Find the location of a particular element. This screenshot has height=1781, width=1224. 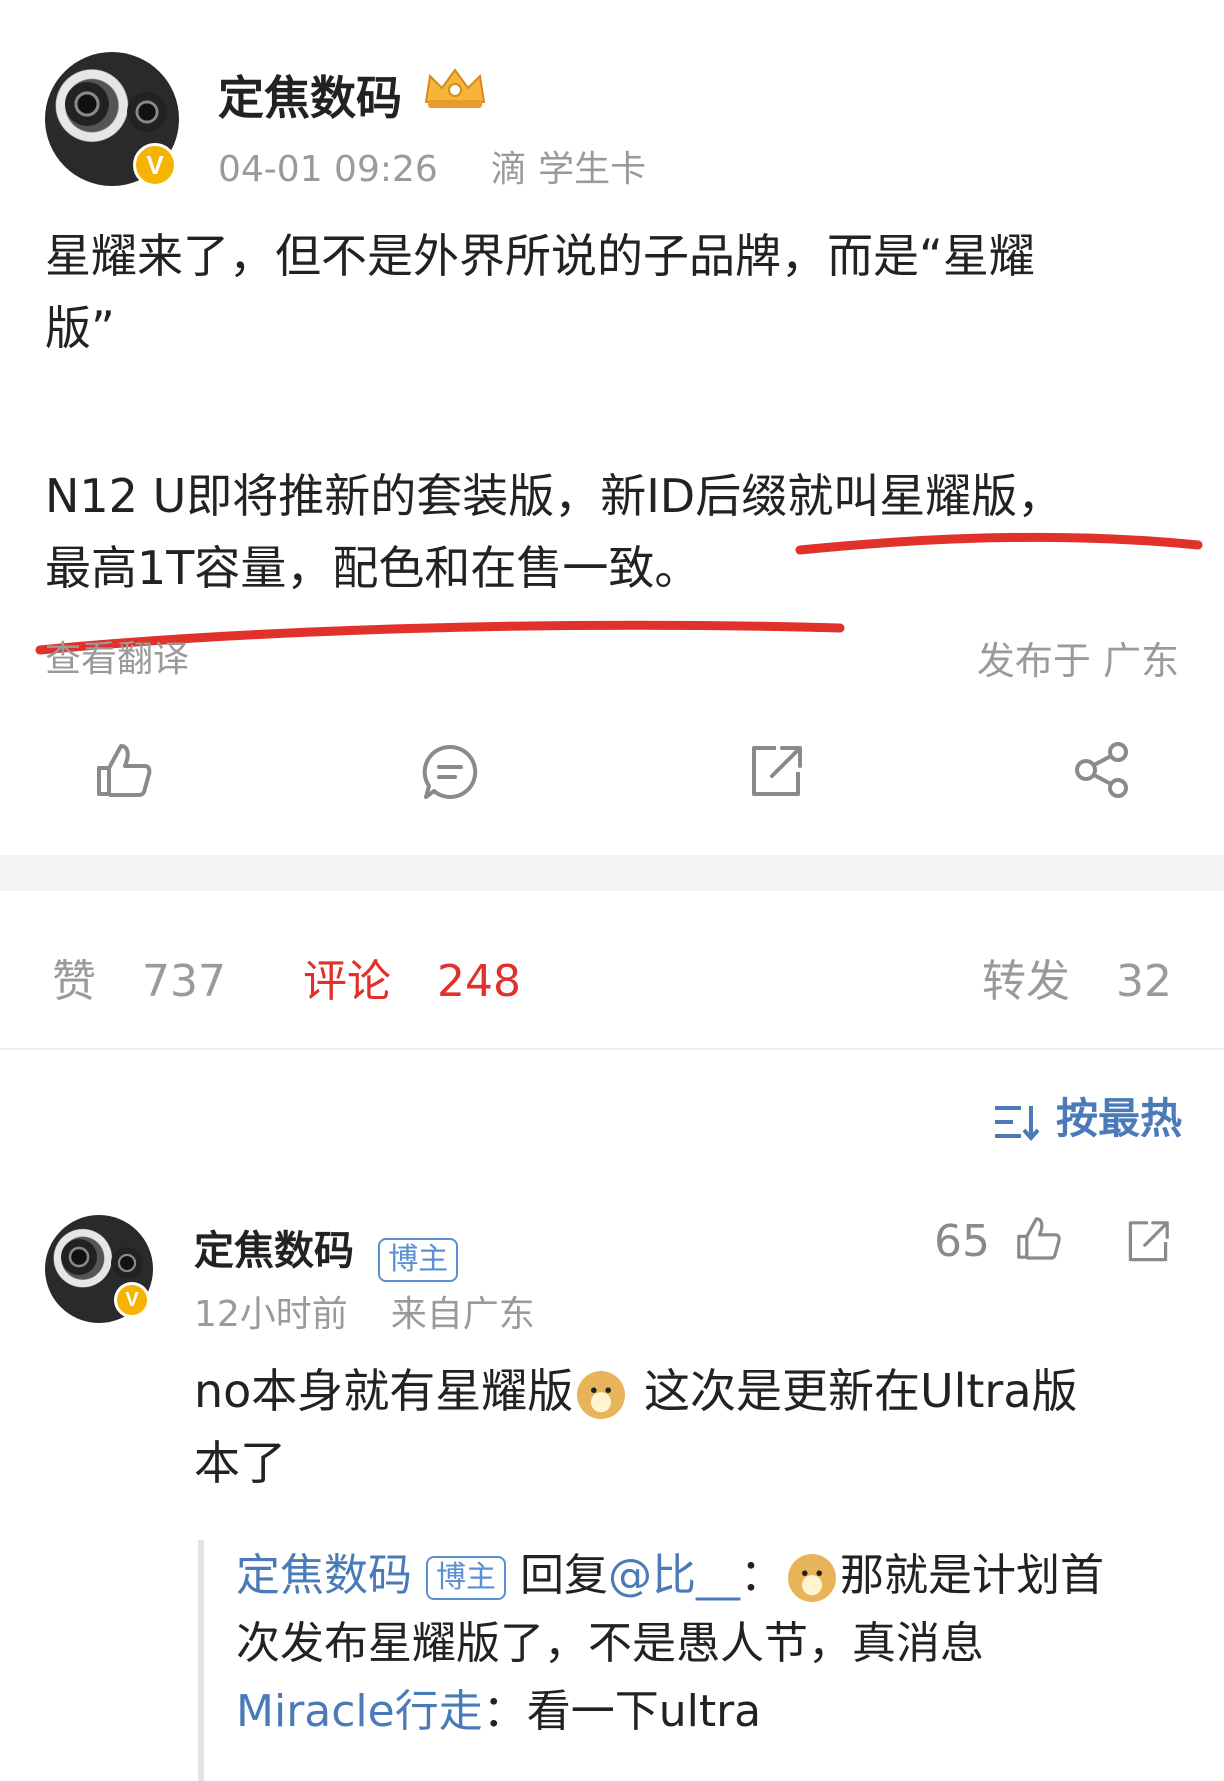

comment-text-segment: no本身就有星耀版 is located at coordinates (384, 1391).